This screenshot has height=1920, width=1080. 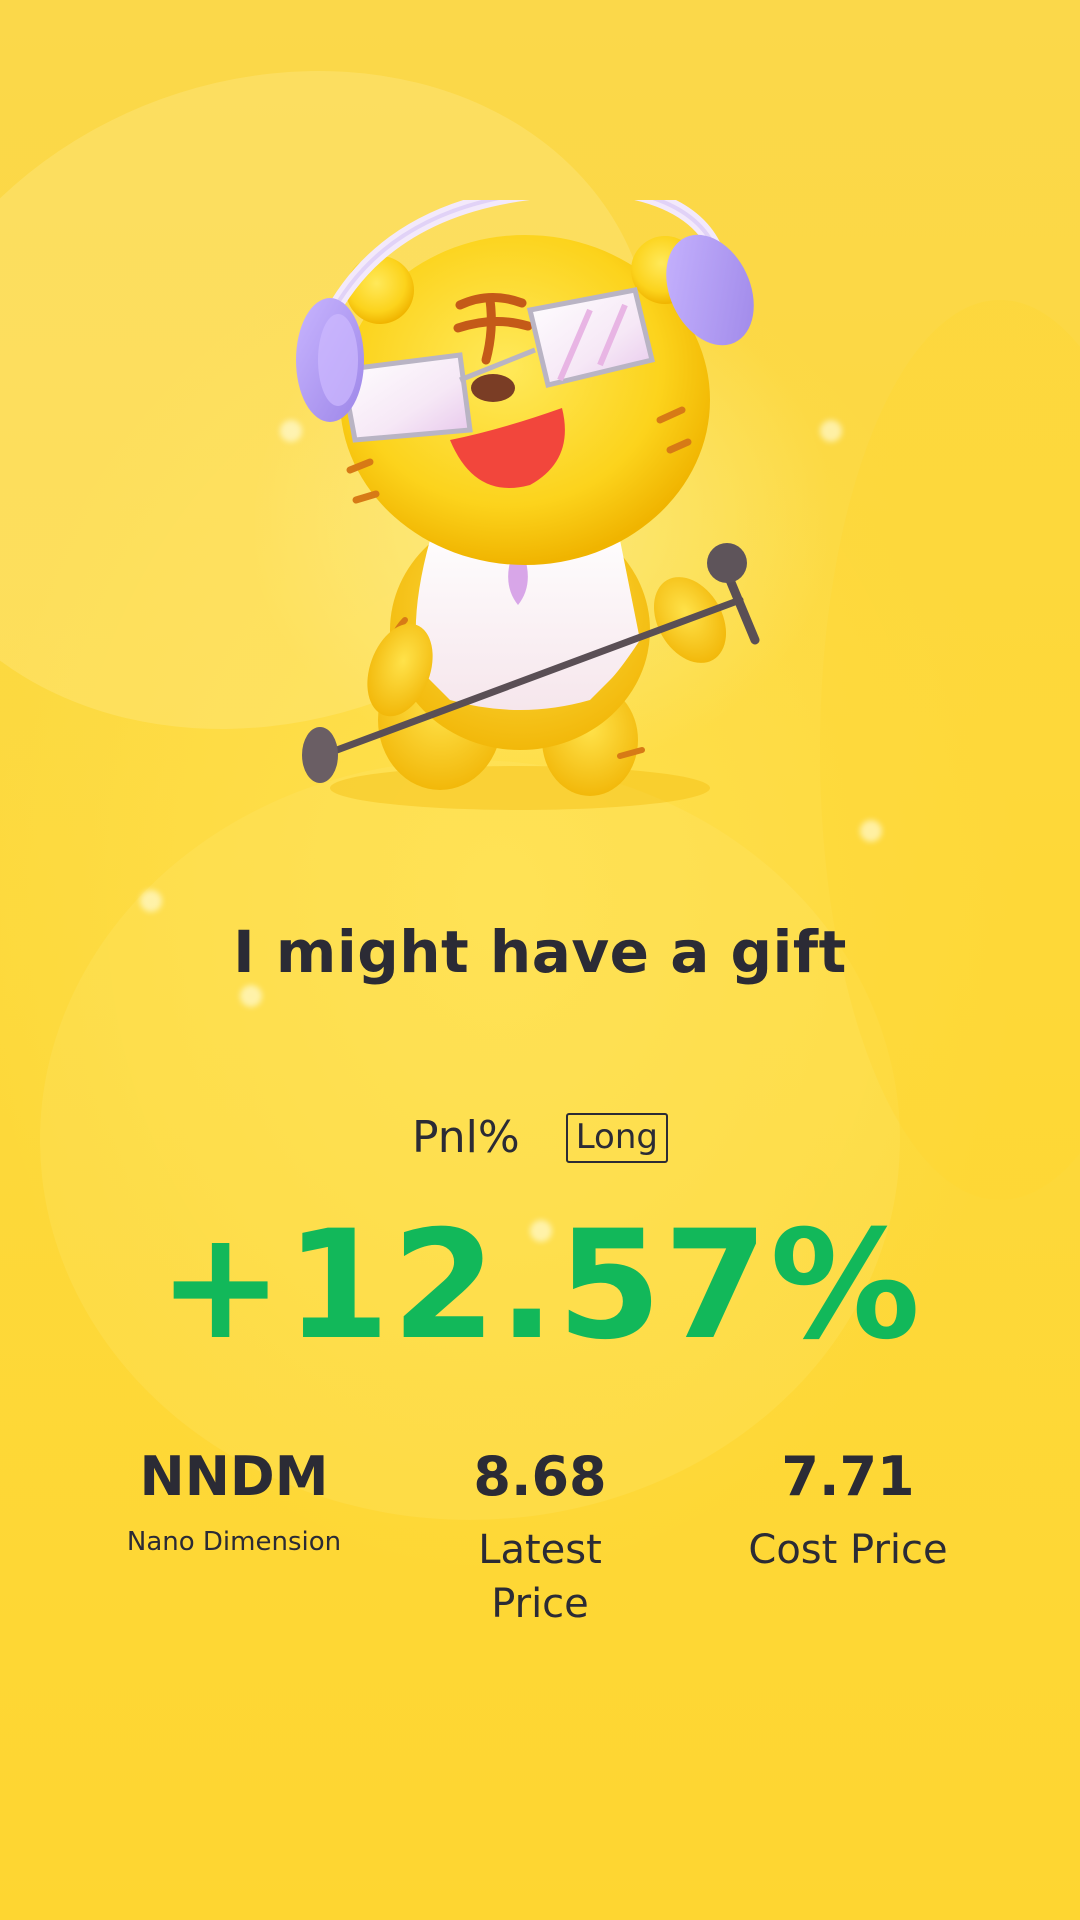 I want to click on stat-cost-price: 7.71 Cost Price, so click(x=848, y=1511).